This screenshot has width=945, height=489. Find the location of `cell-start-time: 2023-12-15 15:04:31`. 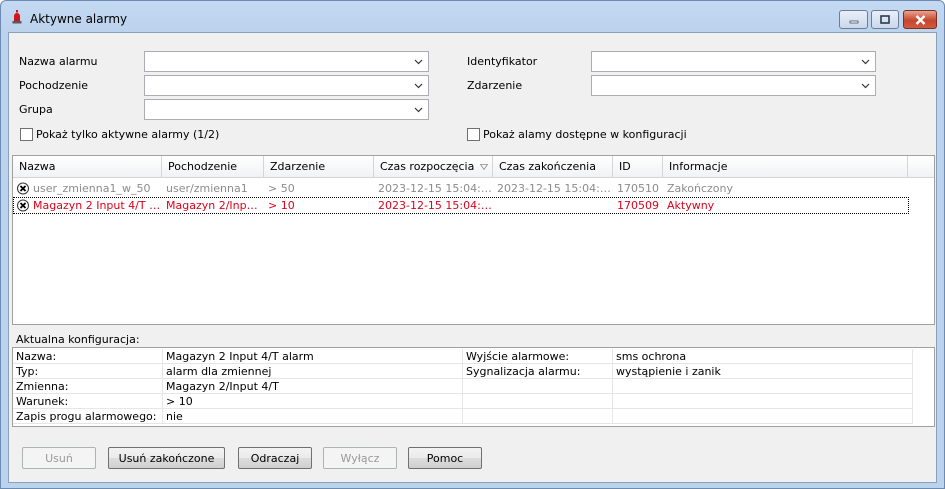

cell-start-time: 2023-12-15 15:04:31 is located at coordinates (435, 205).